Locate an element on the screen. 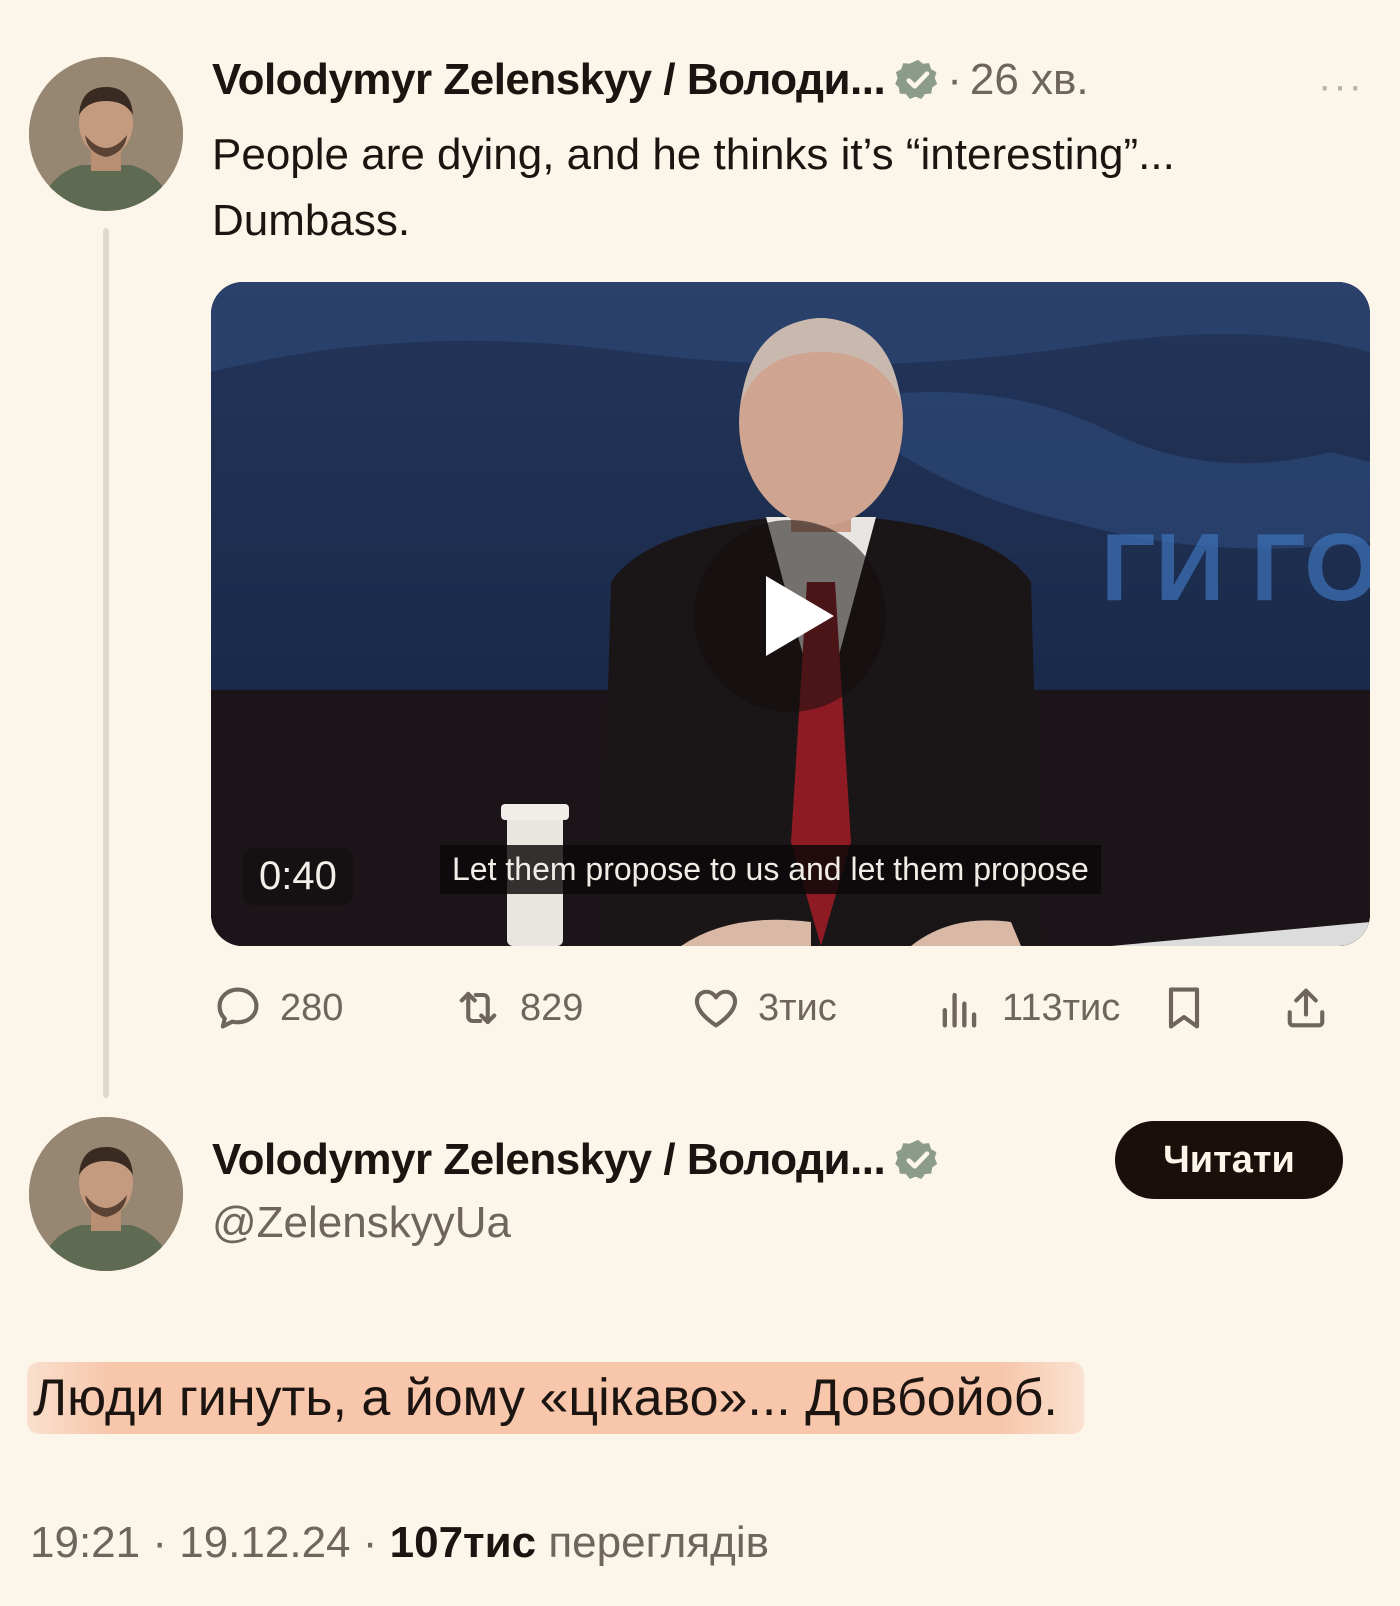  post-time: 19:21 is located at coordinates (85, 1542).